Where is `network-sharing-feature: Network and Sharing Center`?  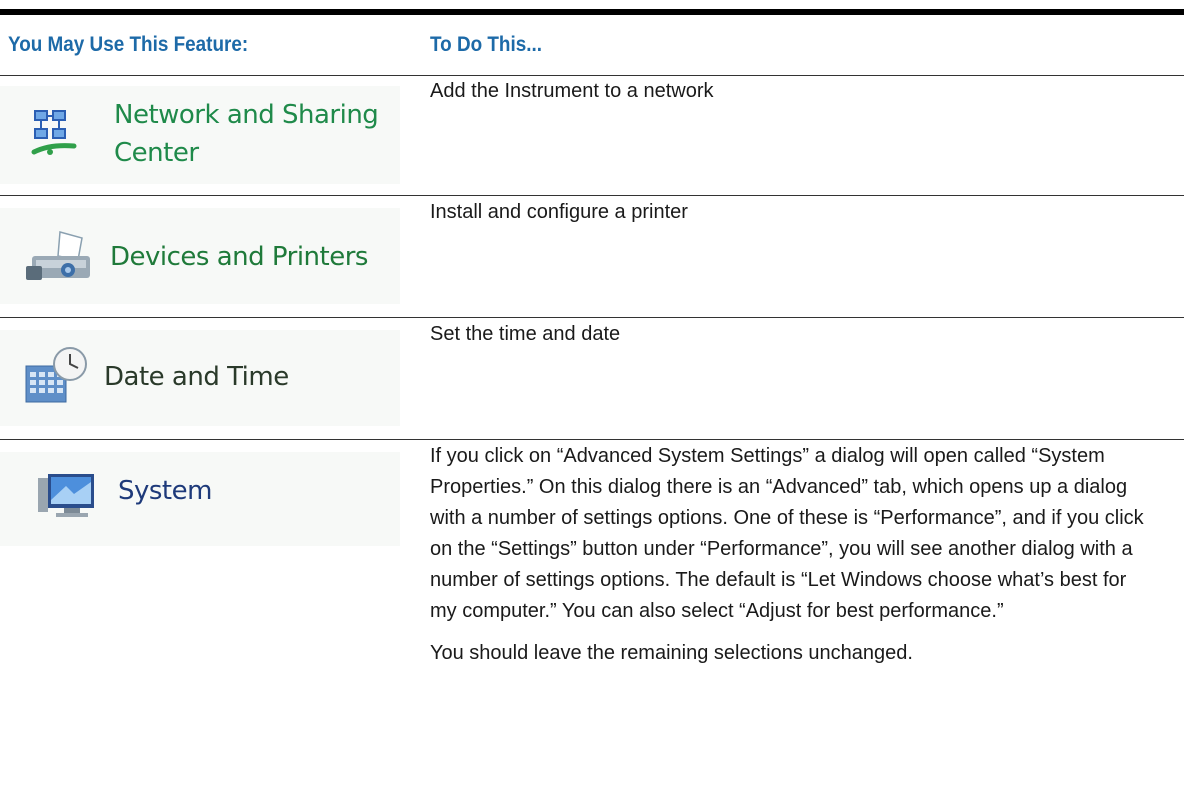
network-sharing-feature: Network and Sharing Center is located at coordinates (200, 135).